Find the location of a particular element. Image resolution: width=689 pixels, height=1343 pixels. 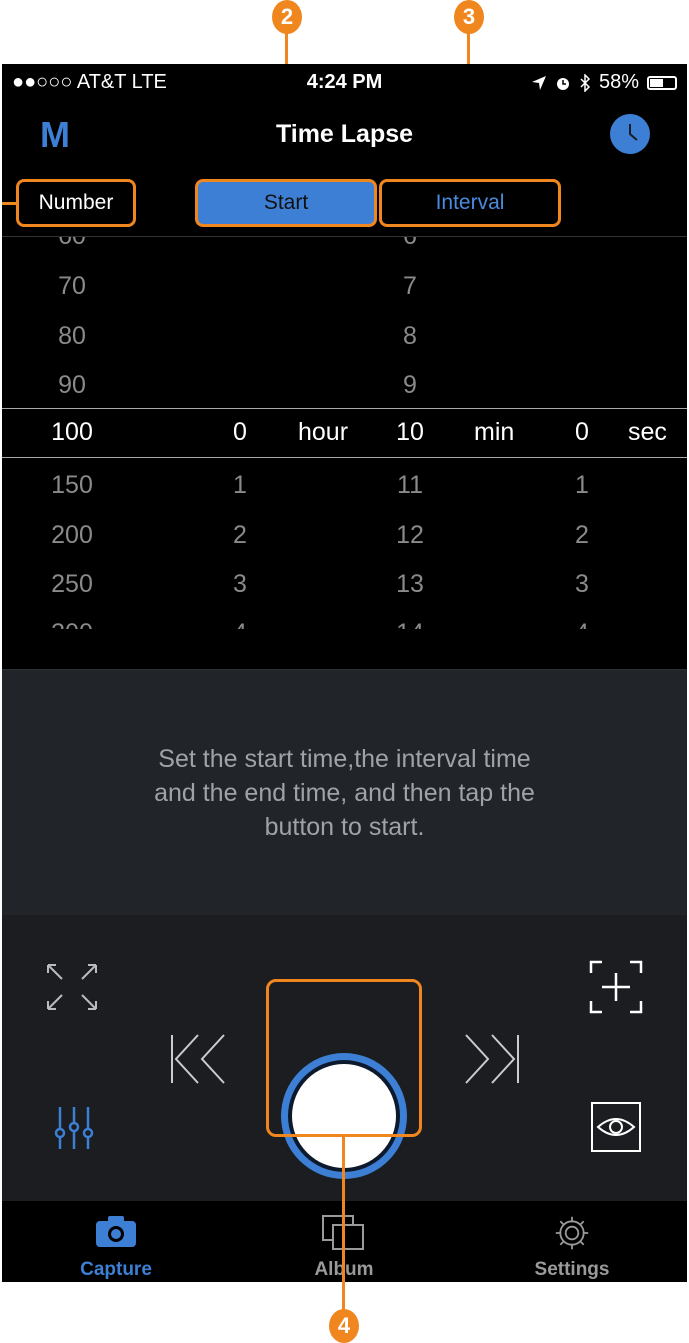

picker-row: 70 7 is located at coordinates (344, 287).